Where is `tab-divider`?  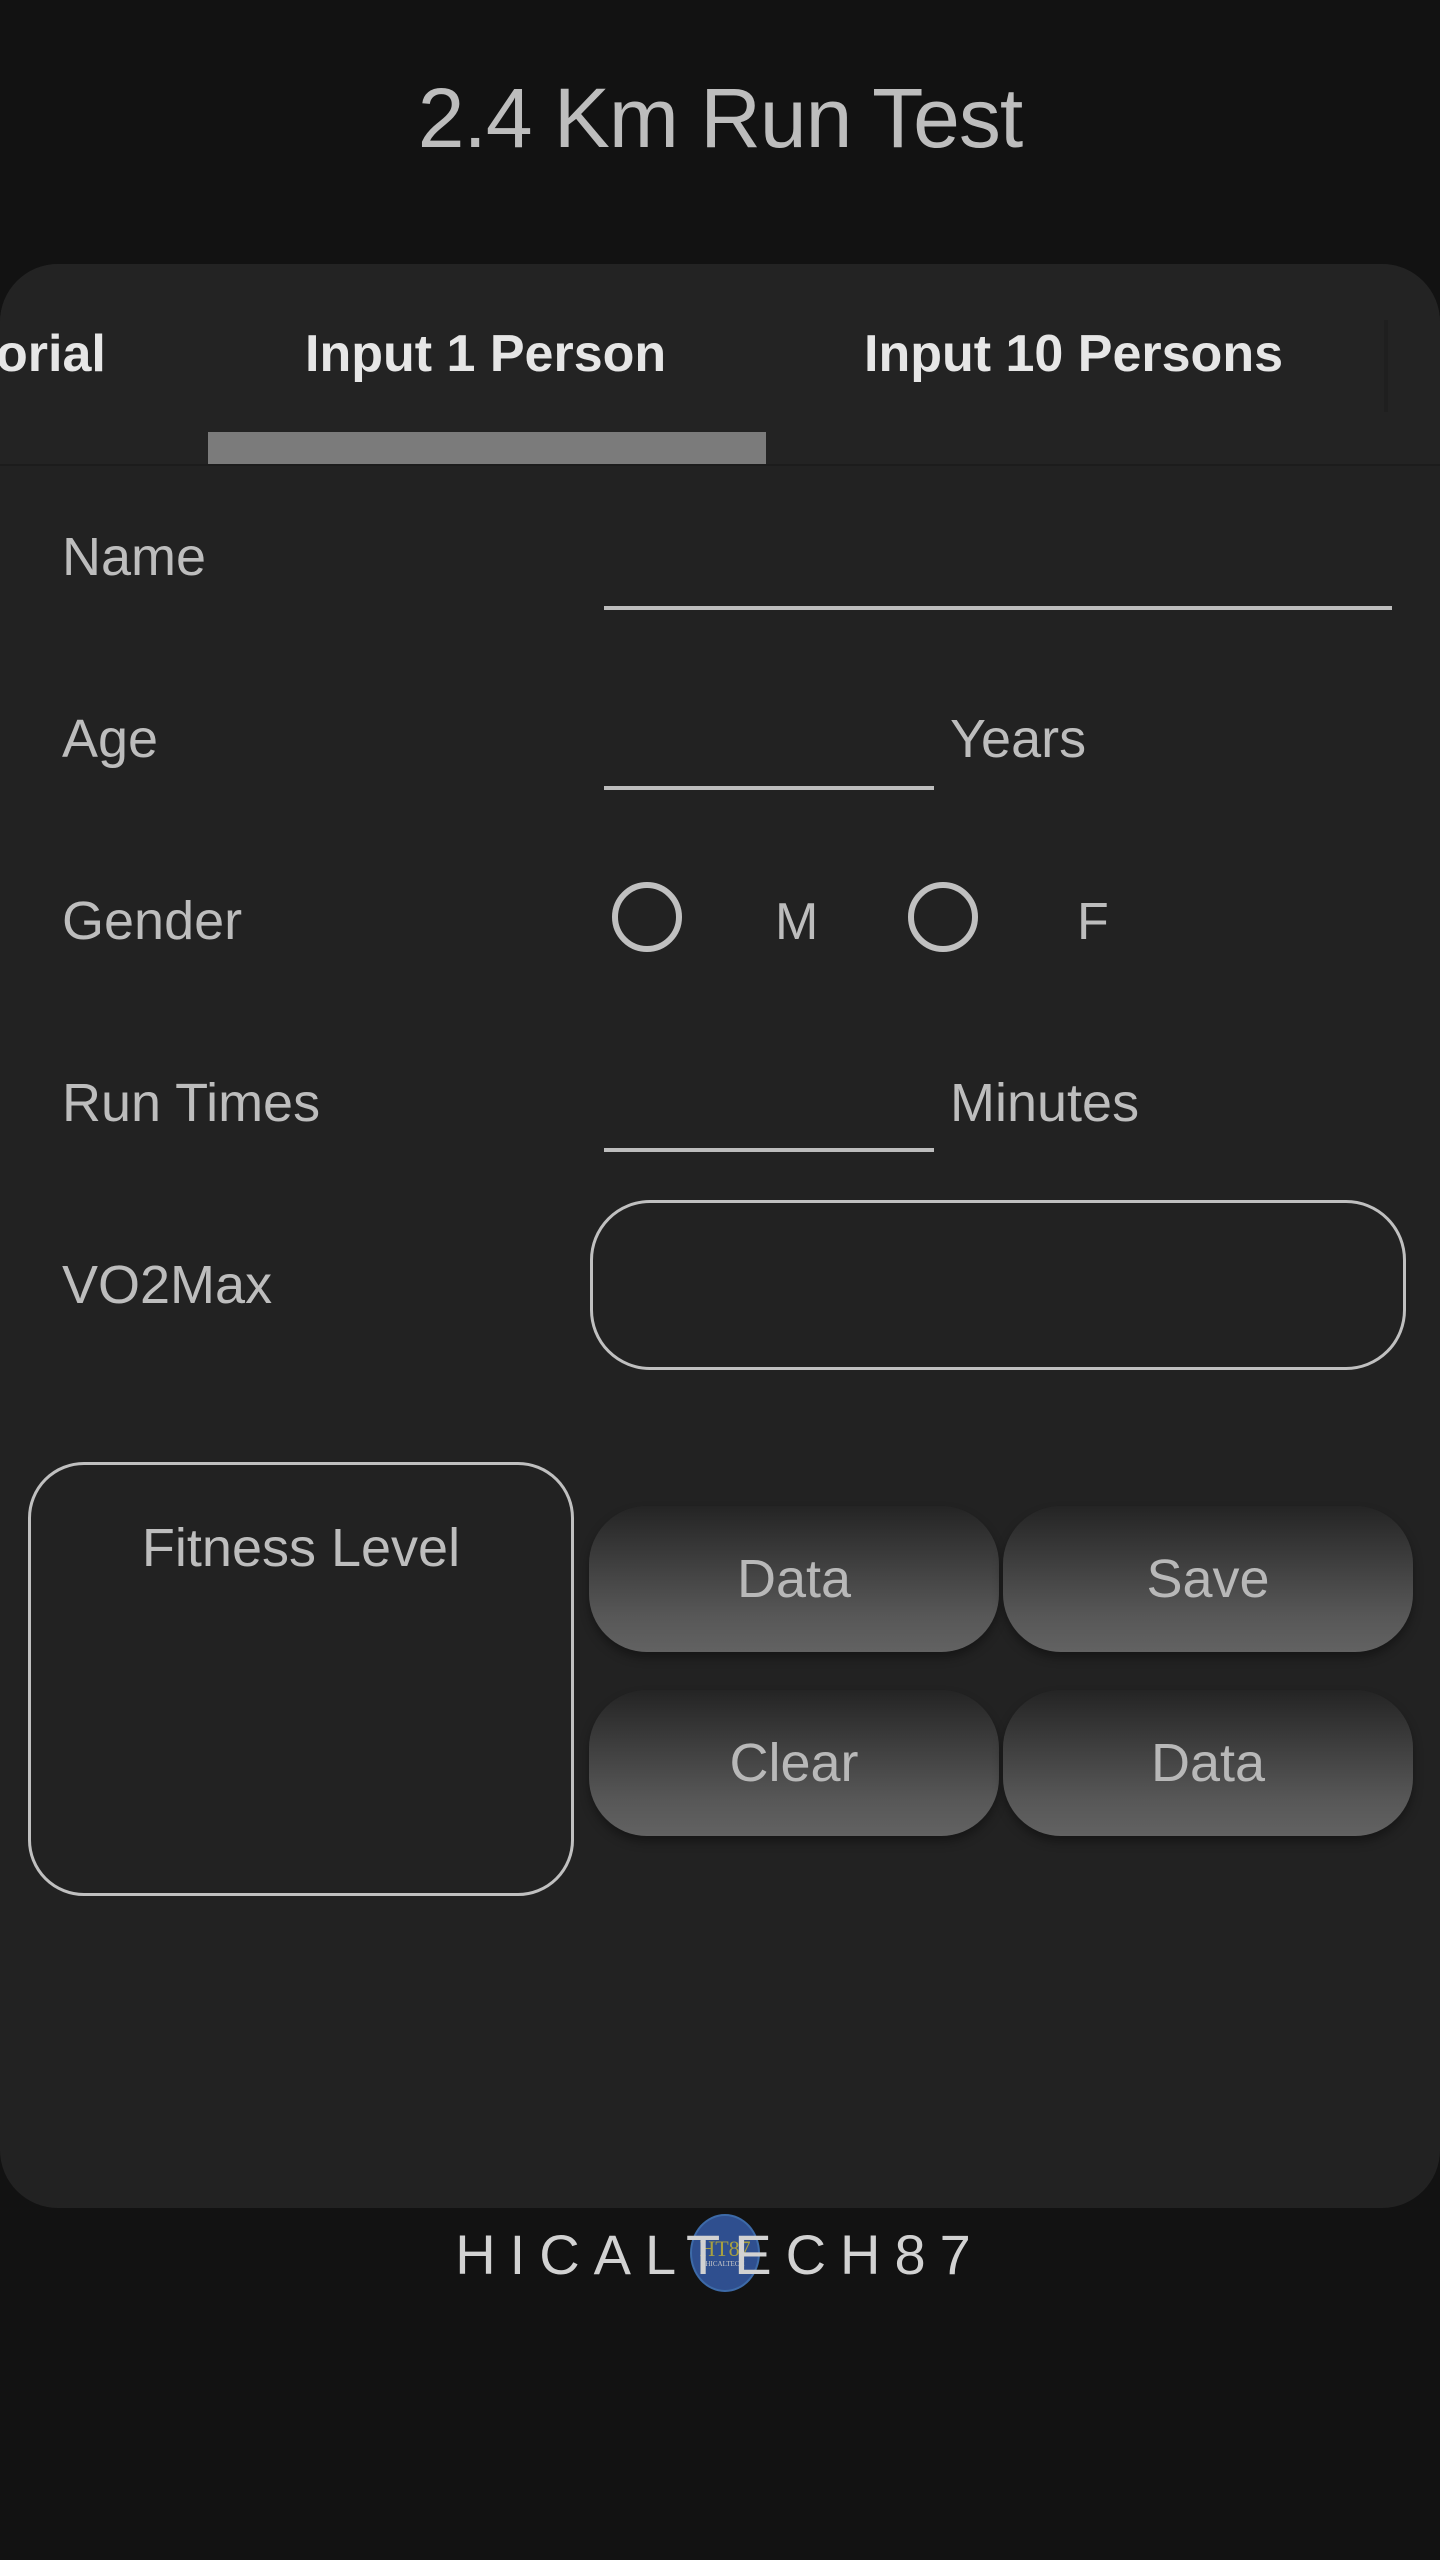 tab-divider is located at coordinates (1386, 366).